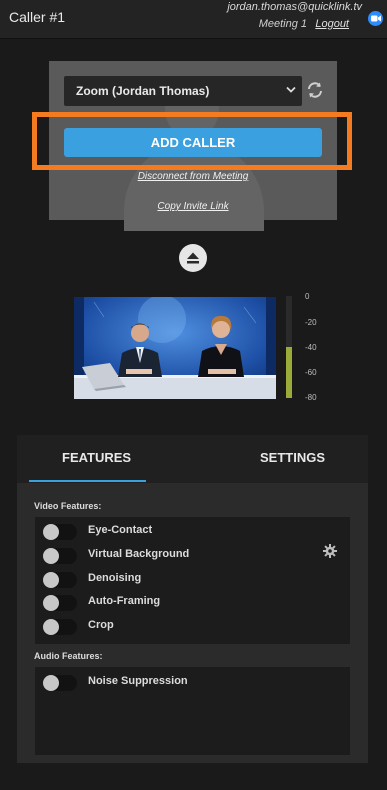 Image resolution: width=387 pixels, height=790 pixels. Describe the element at coordinates (307, 296) in the screenshot. I see `meter-label-0: 0` at that location.